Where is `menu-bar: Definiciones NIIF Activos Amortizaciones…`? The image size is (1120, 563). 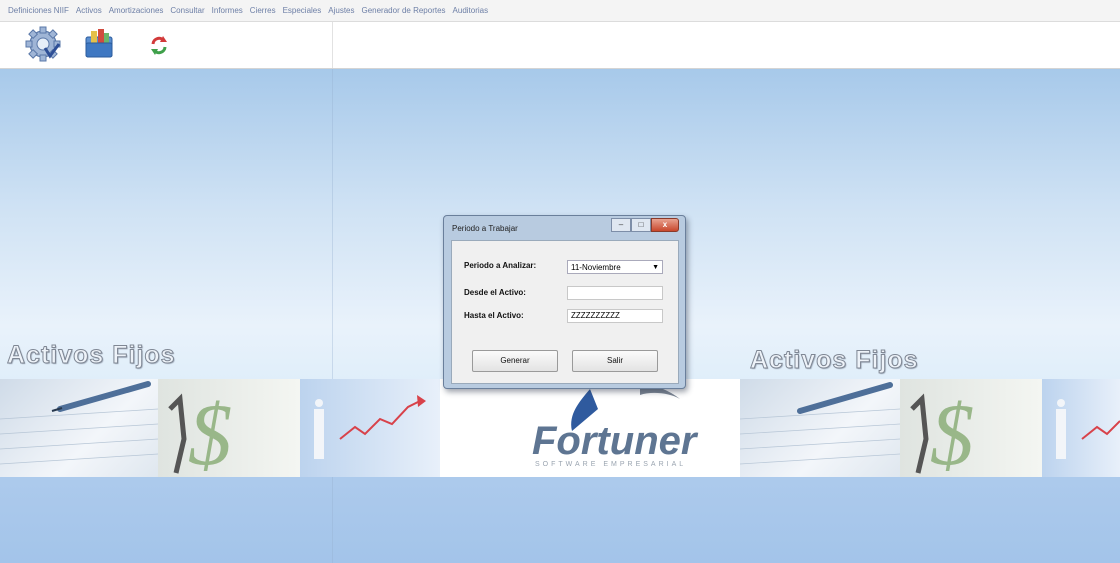 menu-bar: Definiciones NIIF Activos Amortizaciones… is located at coordinates (560, 11).